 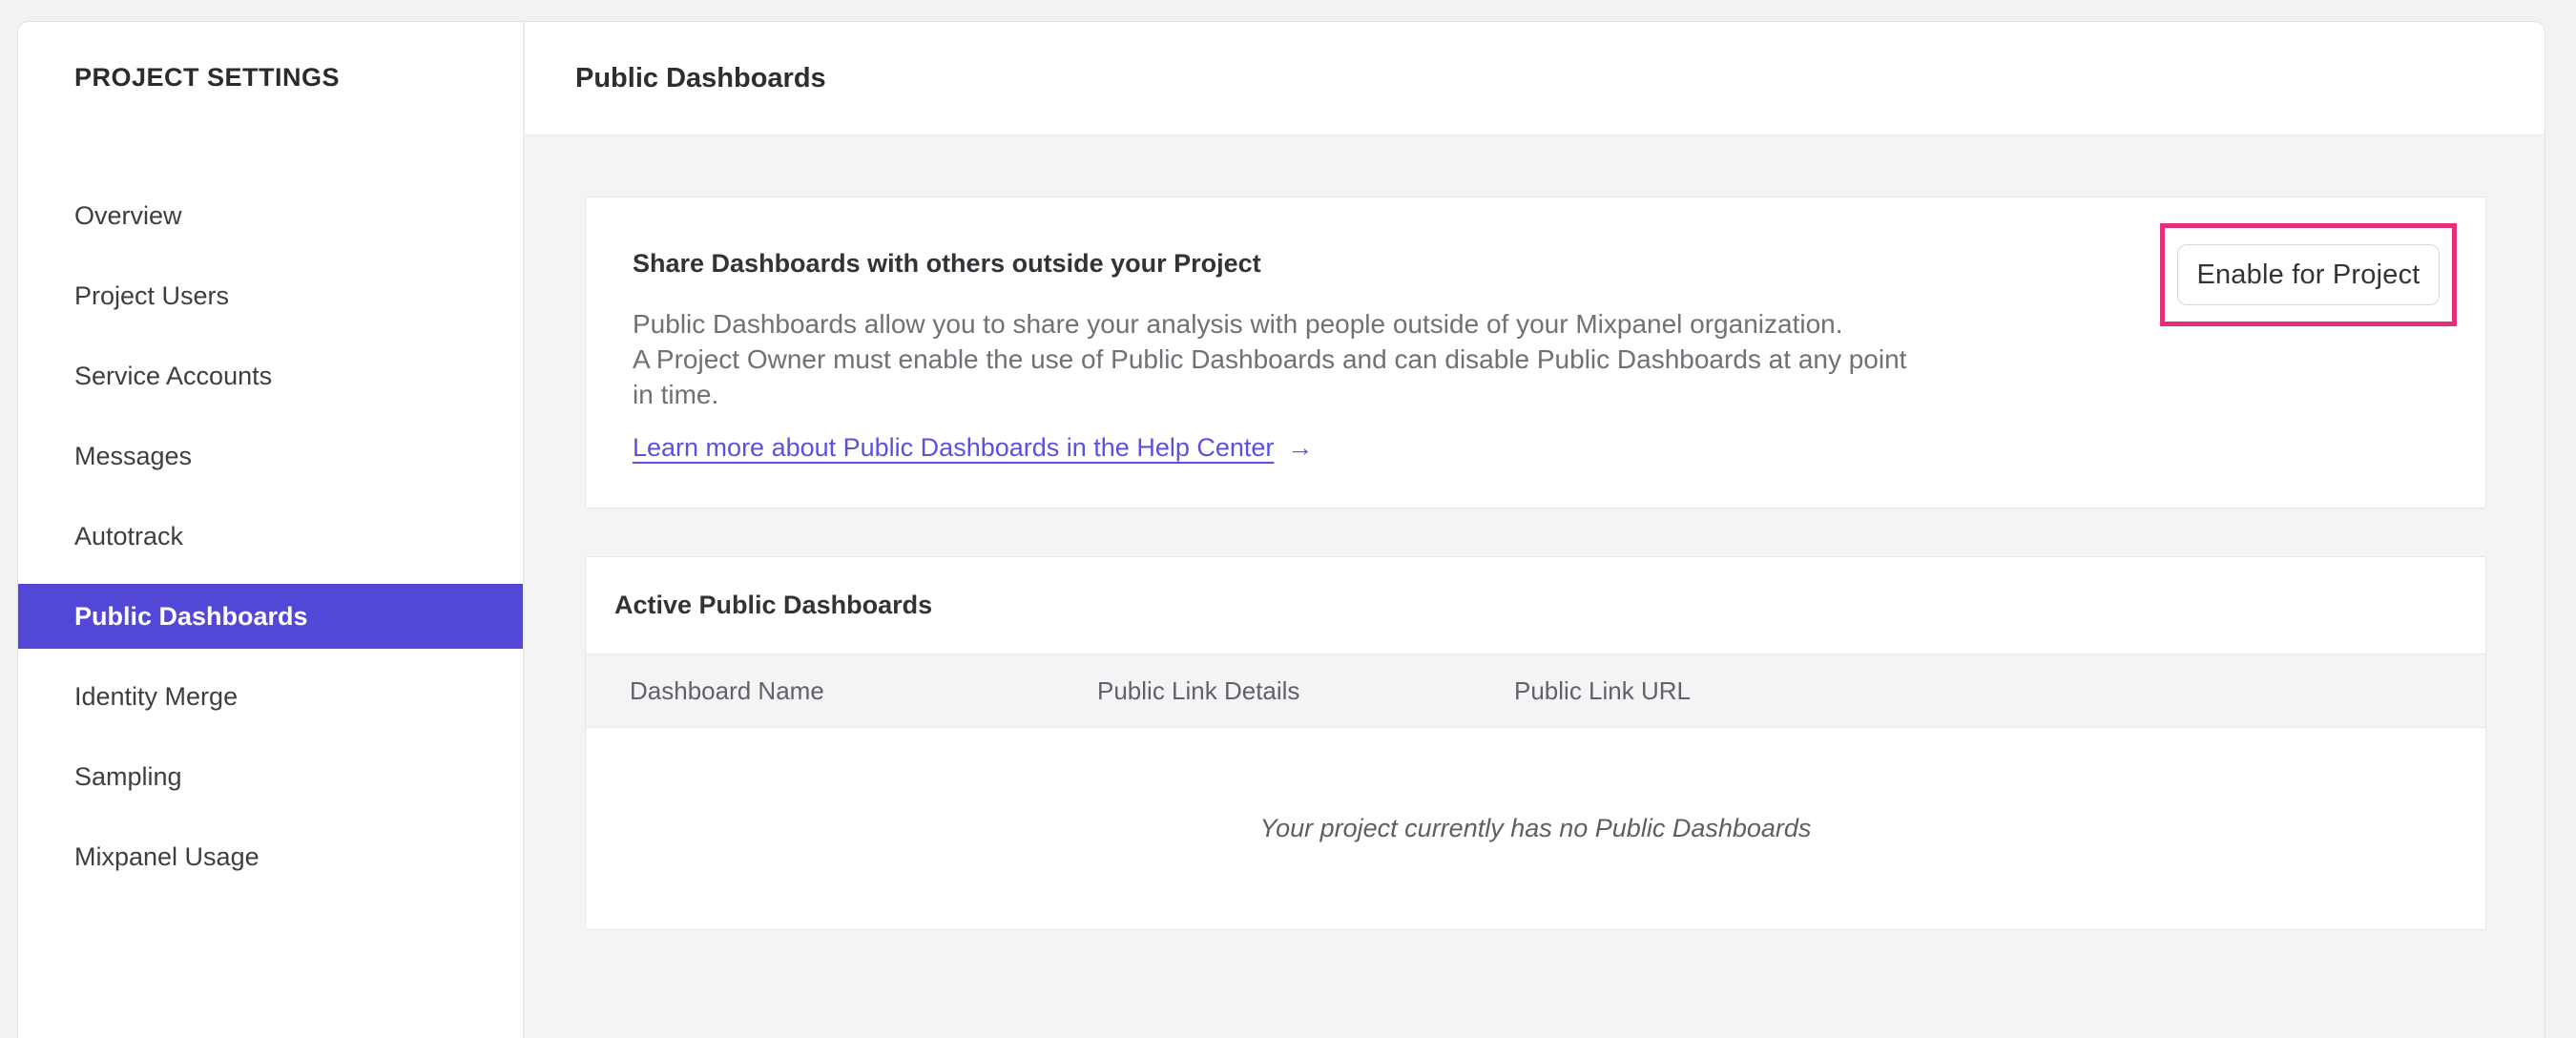 I want to click on annotation-highlight-box: Enable for Project, so click(x=2308, y=275).